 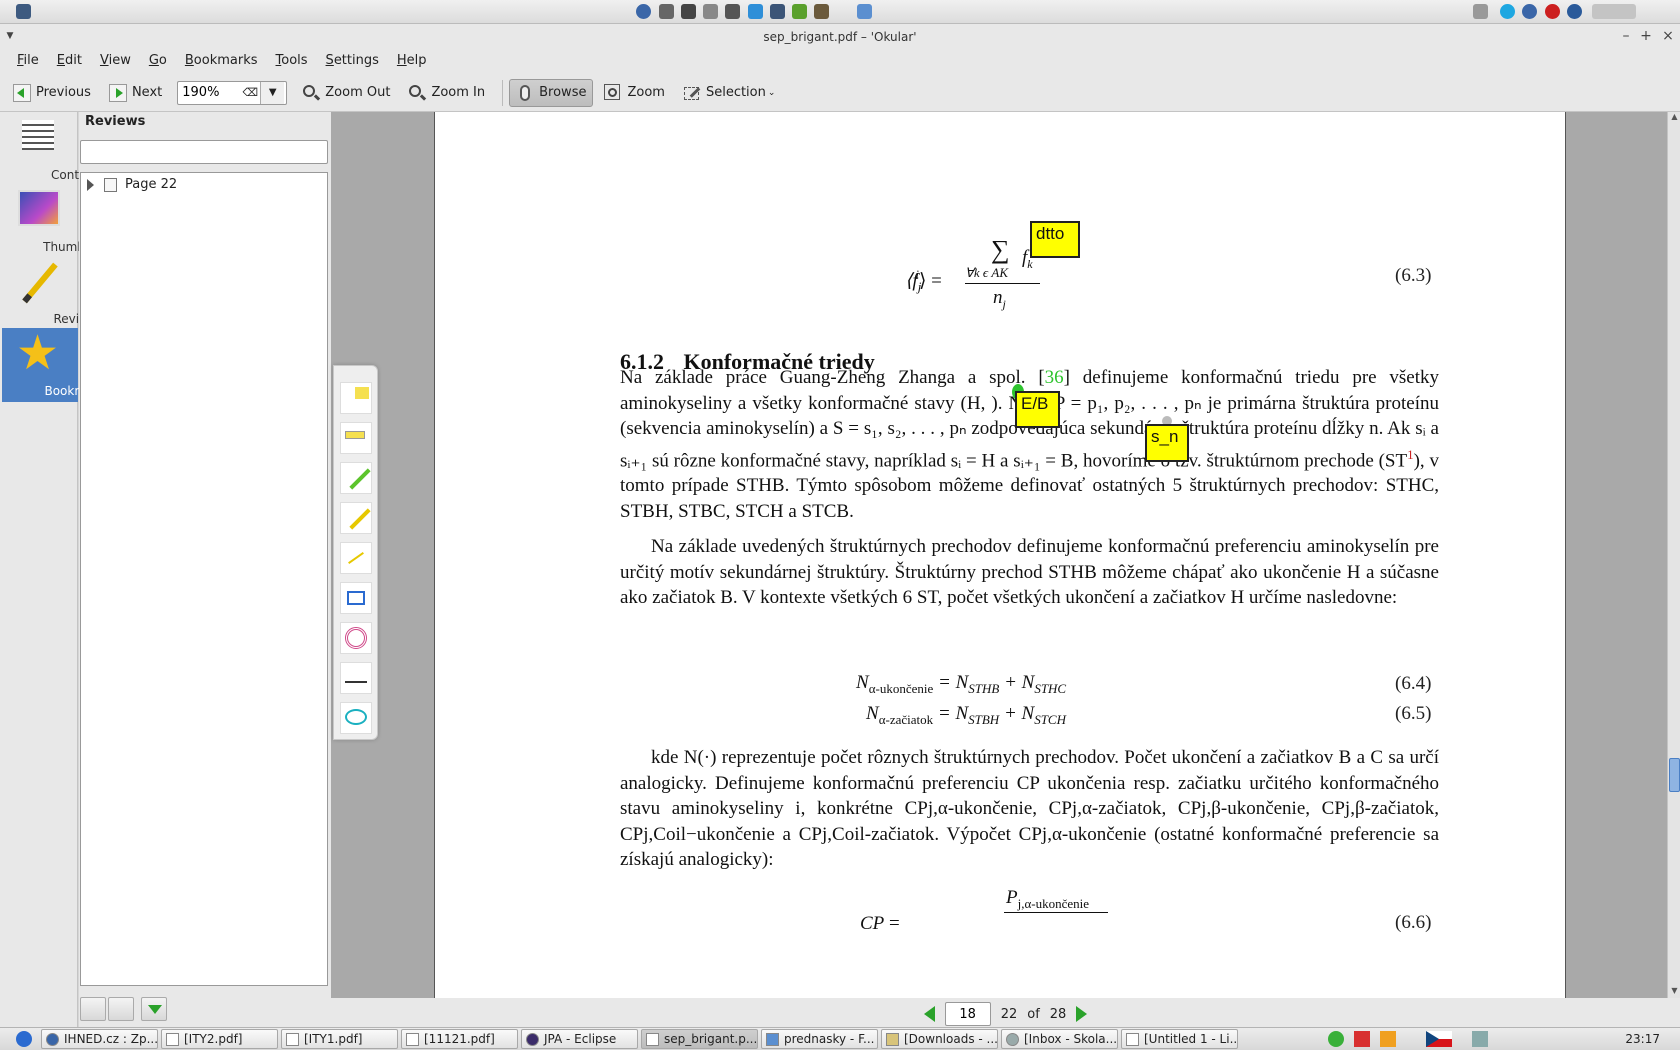 What do you see at coordinates (1668, 36) in the screenshot?
I see `close-button: ×` at bounding box center [1668, 36].